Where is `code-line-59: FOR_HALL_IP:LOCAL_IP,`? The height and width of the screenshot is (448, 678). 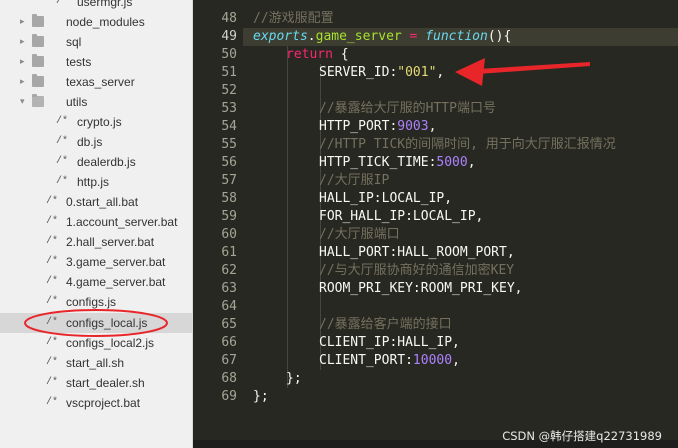
code-line-59: FOR_HALL_IP:LOCAL_IP, is located at coordinates (401, 217).